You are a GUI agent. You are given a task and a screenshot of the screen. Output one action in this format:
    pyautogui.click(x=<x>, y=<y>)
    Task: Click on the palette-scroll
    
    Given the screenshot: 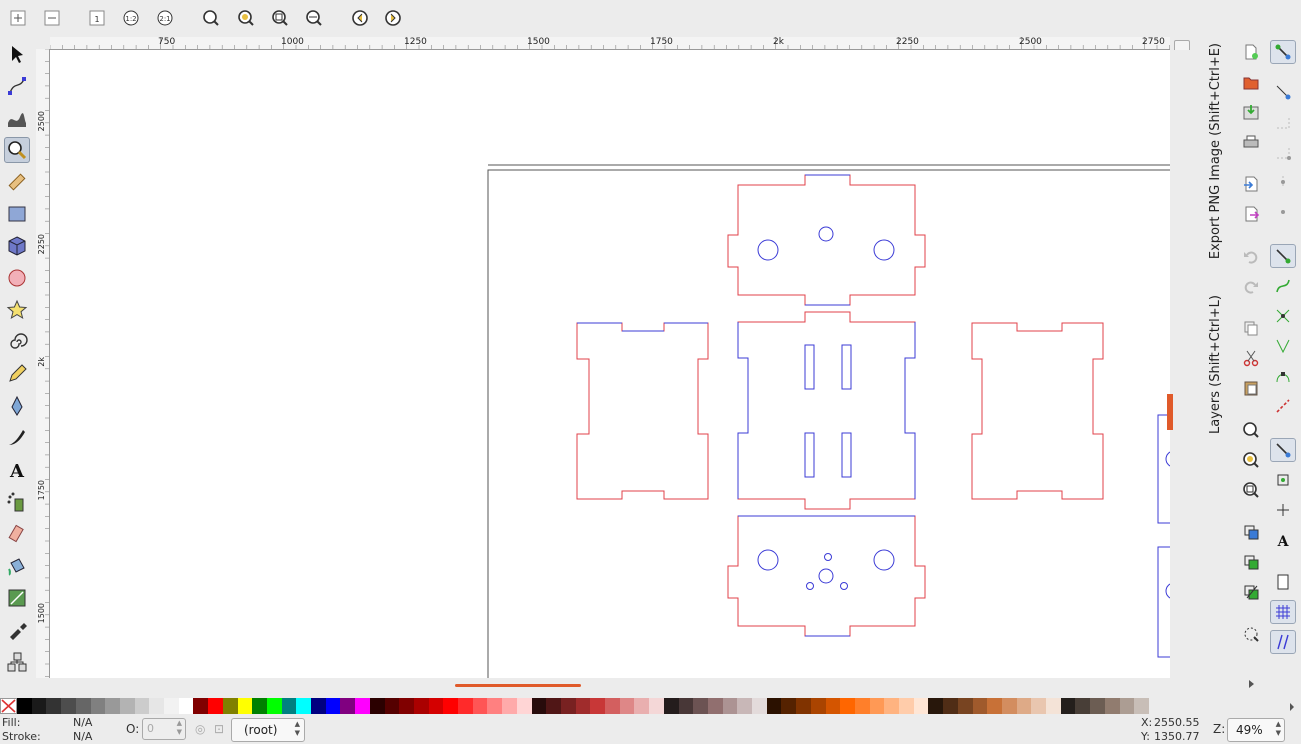 What is the action you would take?
    pyautogui.click(x=1284, y=706)
    